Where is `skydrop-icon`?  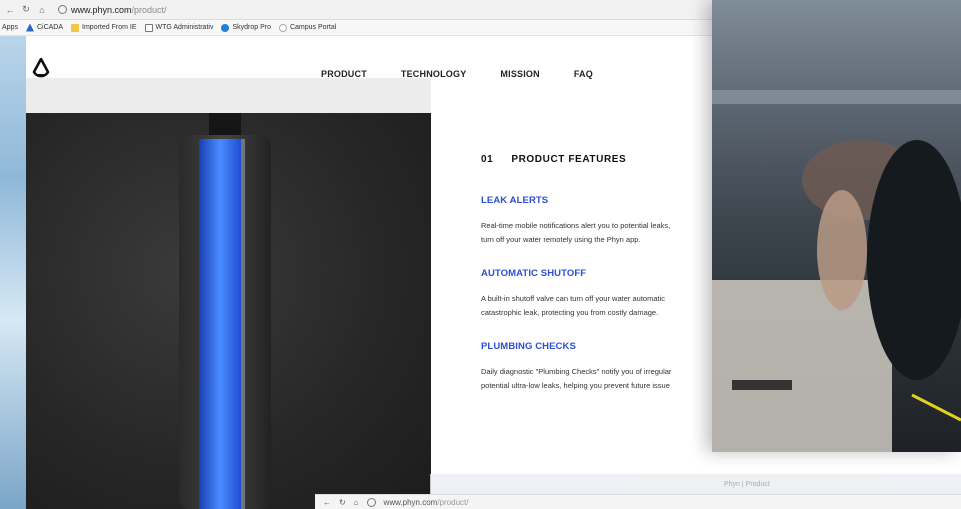
skydrop-icon is located at coordinates (225, 27).